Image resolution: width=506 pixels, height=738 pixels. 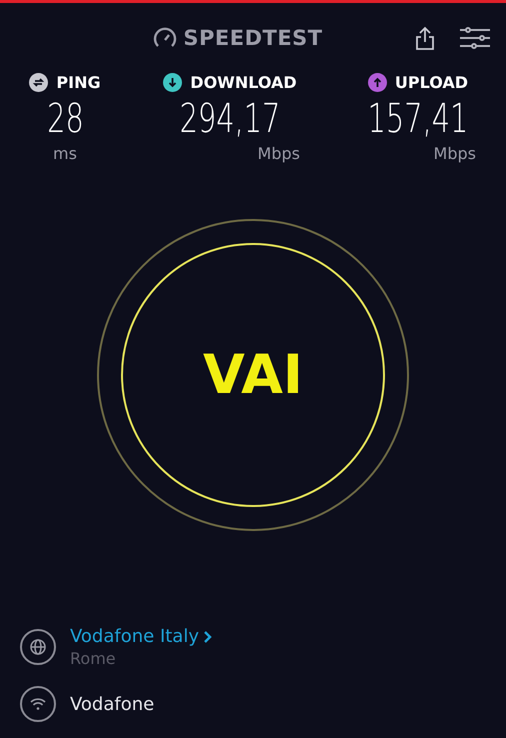 I want to click on wifi-icon, so click(x=38, y=704).